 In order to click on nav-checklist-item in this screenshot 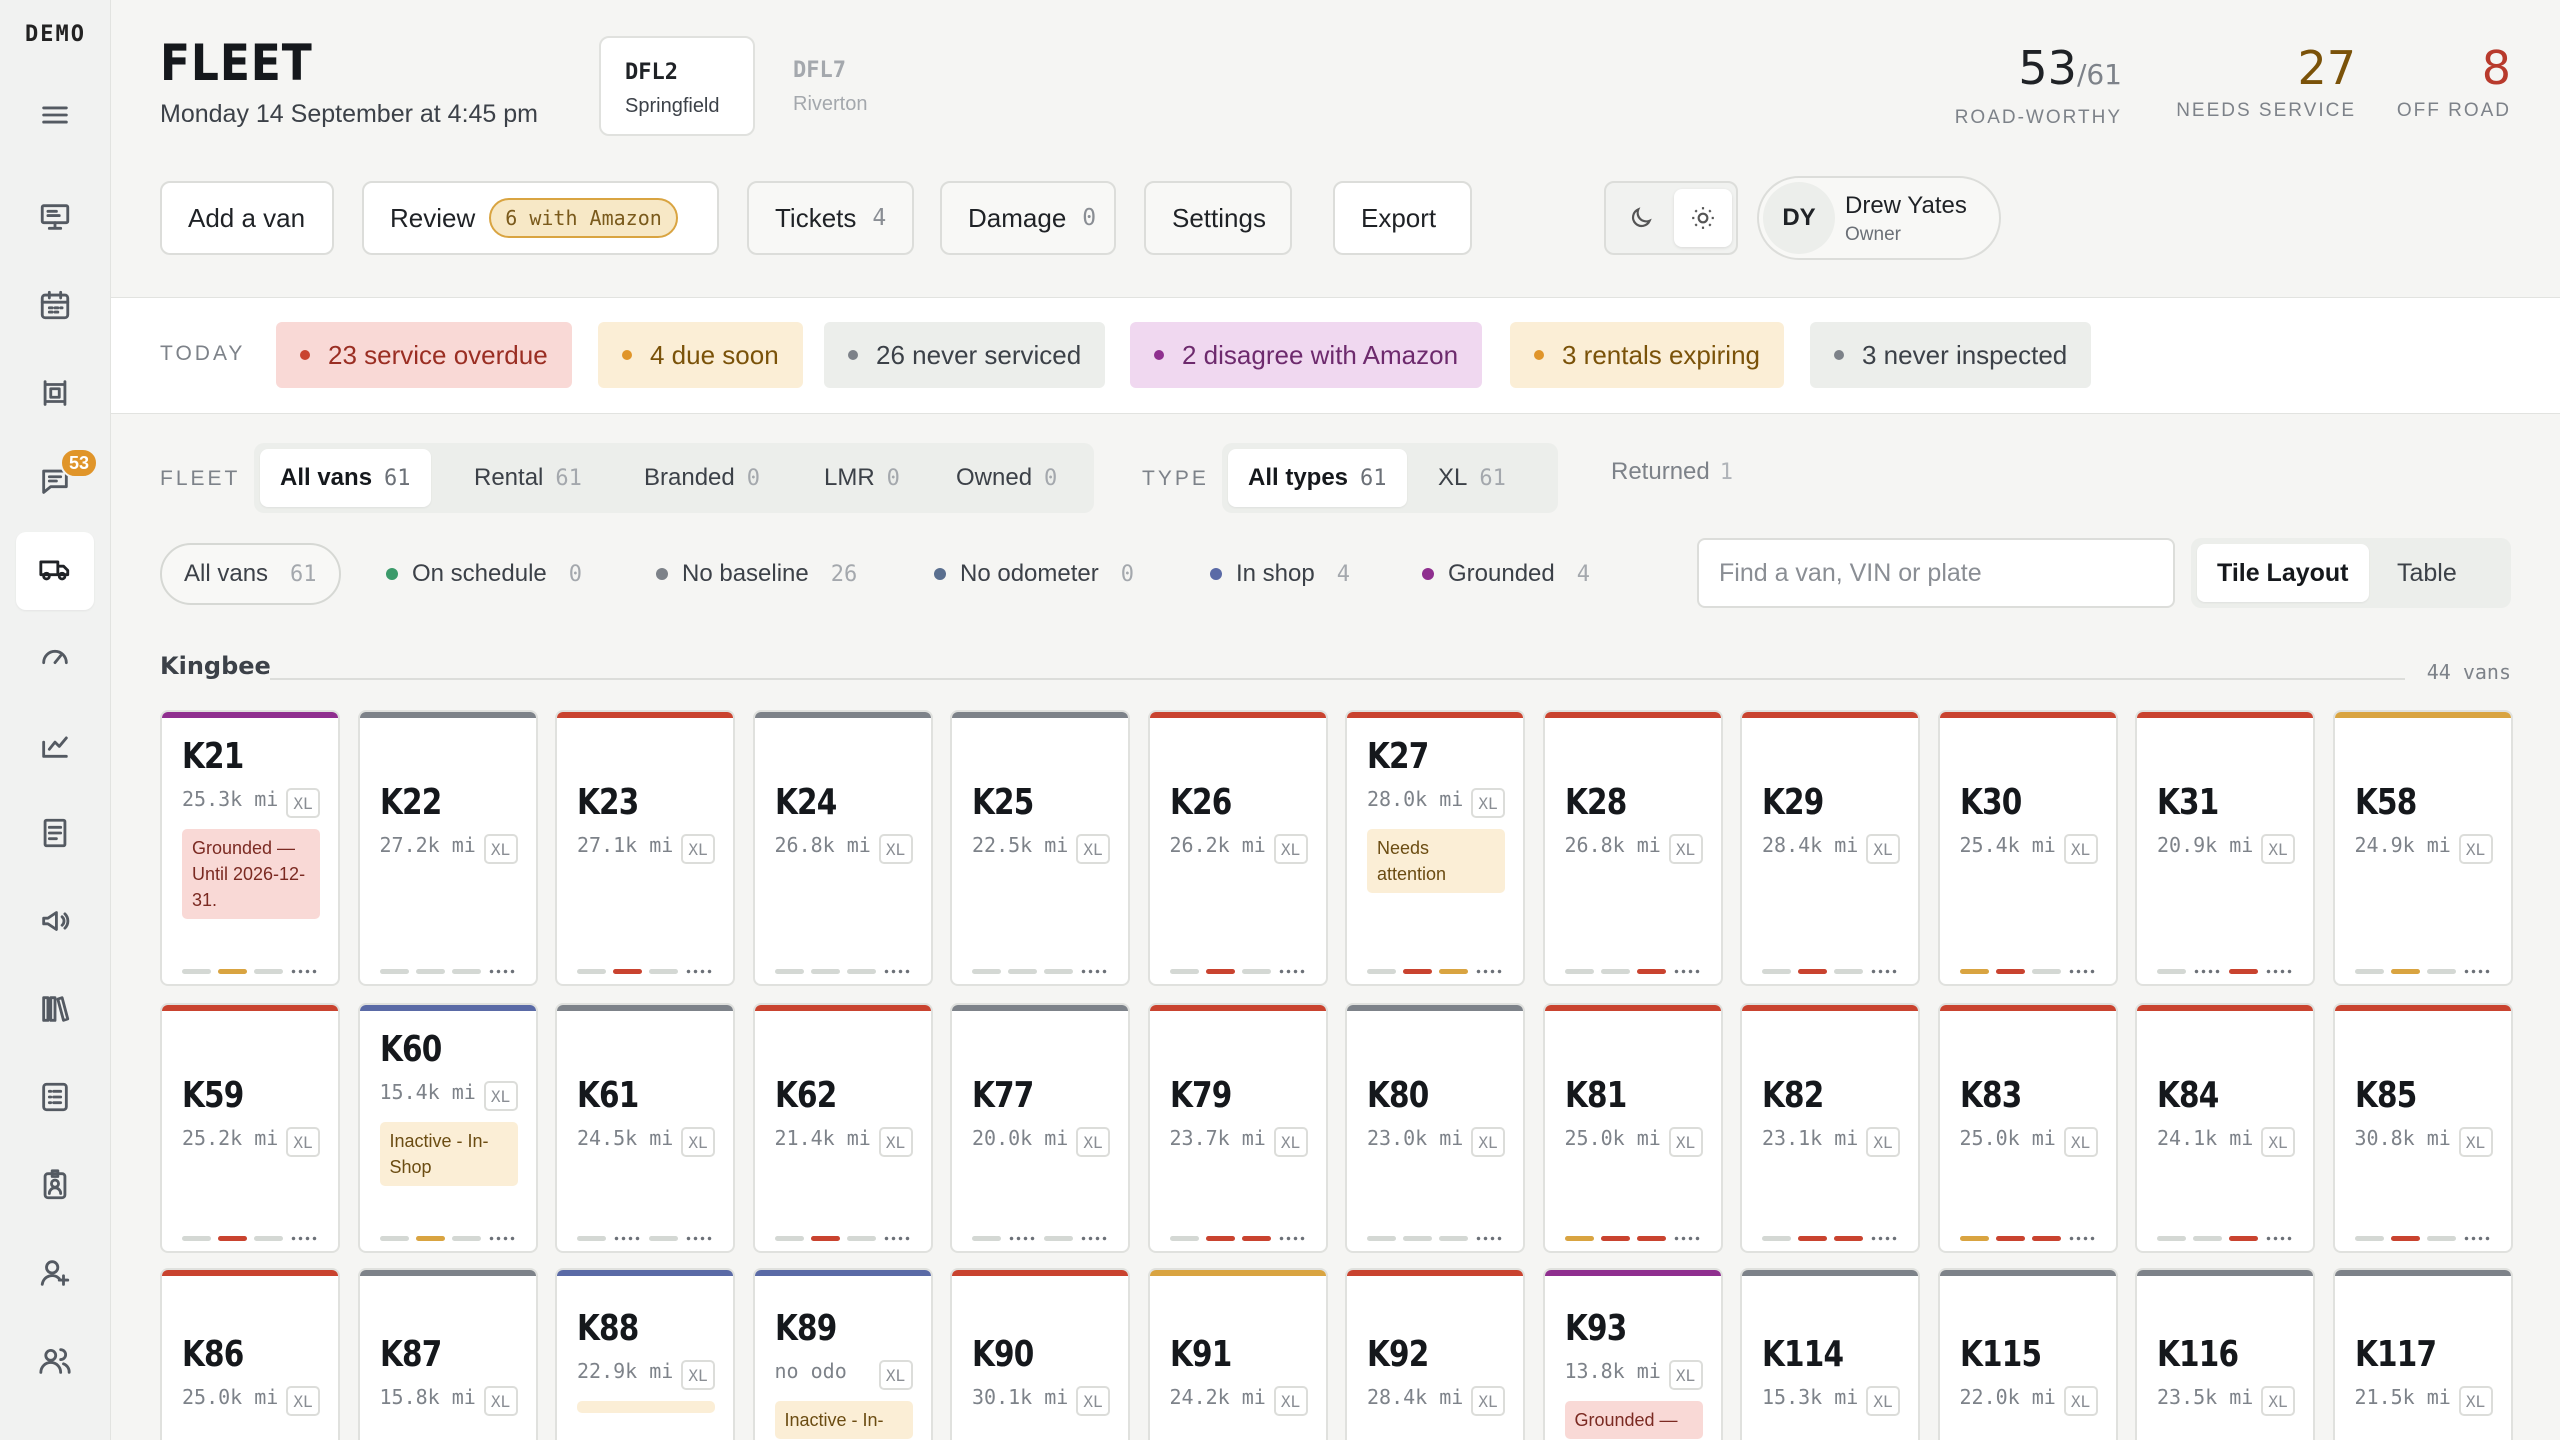, I will do `click(55, 1099)`.